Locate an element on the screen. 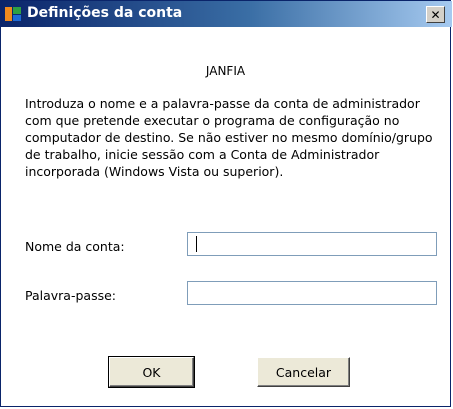 Image resolution: width=453 pixels, height=409 pixels. password-label: Palavra-passe: is located at coordinates (70, 295).